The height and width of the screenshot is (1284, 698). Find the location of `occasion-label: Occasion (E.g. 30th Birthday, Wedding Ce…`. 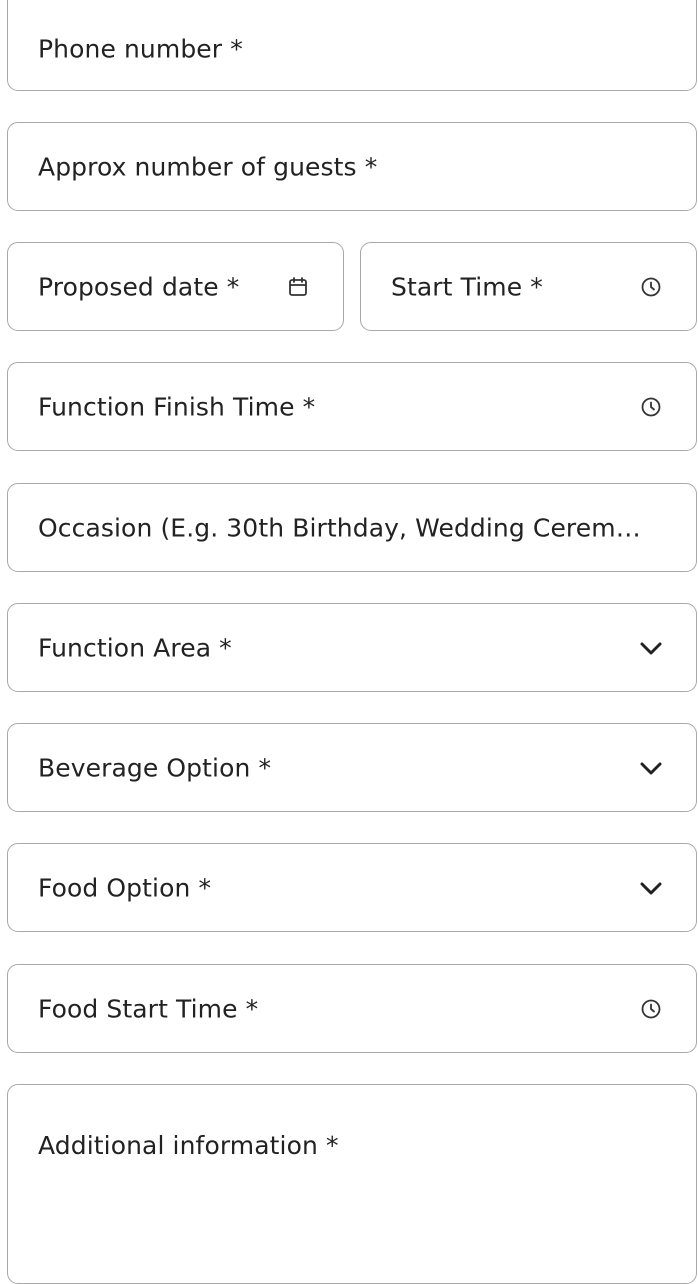

occasion-label: Occasion (E.g. 30th Birthday, Wedding Ce… is located at coordinates (340, 527).